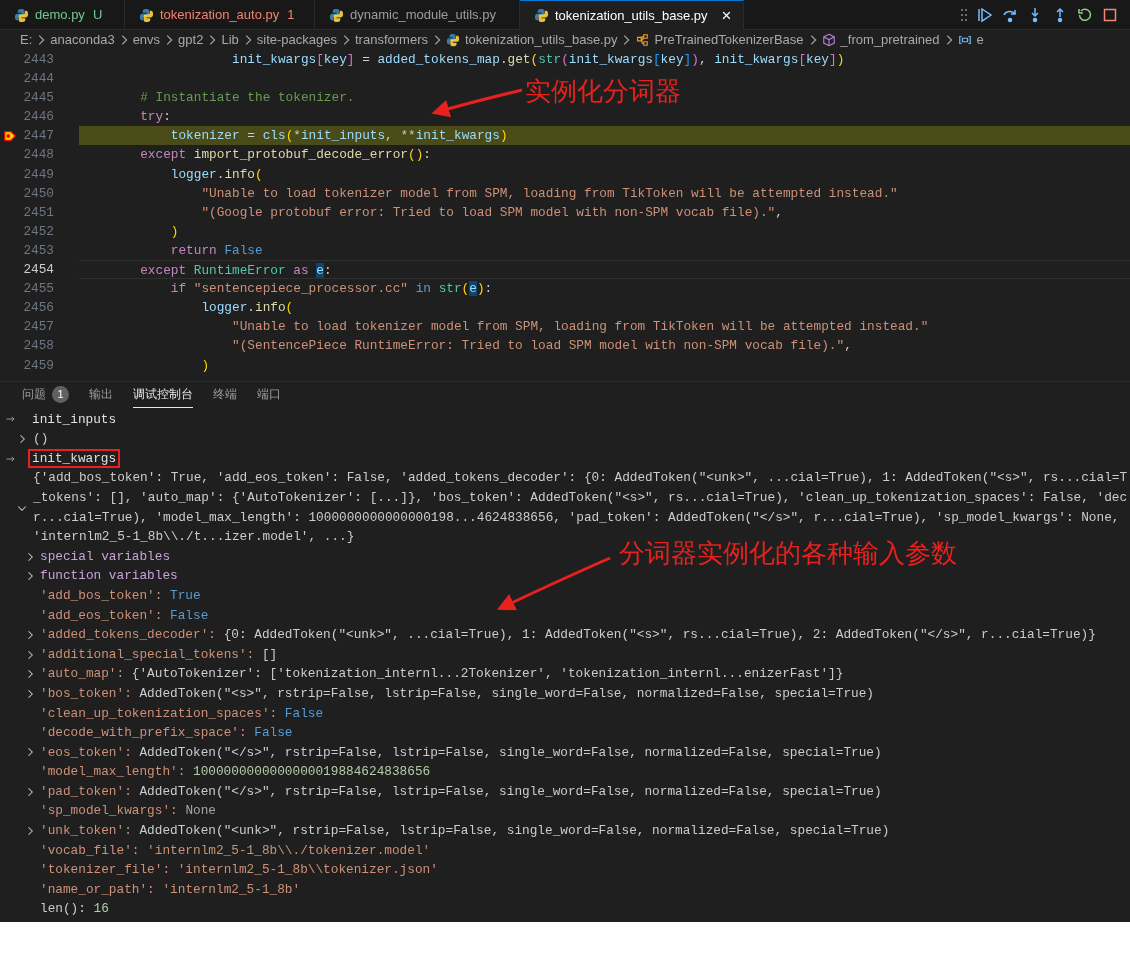  What do you see at coordinates (38, 60) in the screenshot?
I see `line-number: 2443` at bounding box center [38, 60].